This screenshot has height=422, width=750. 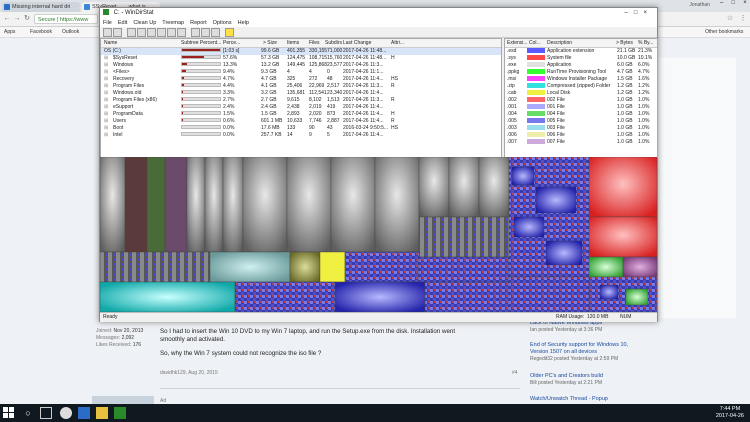 What do you see at coordinates (270, 43) in the screenshot?
I see `col-size: > Size` at bounding box center [270, 43].